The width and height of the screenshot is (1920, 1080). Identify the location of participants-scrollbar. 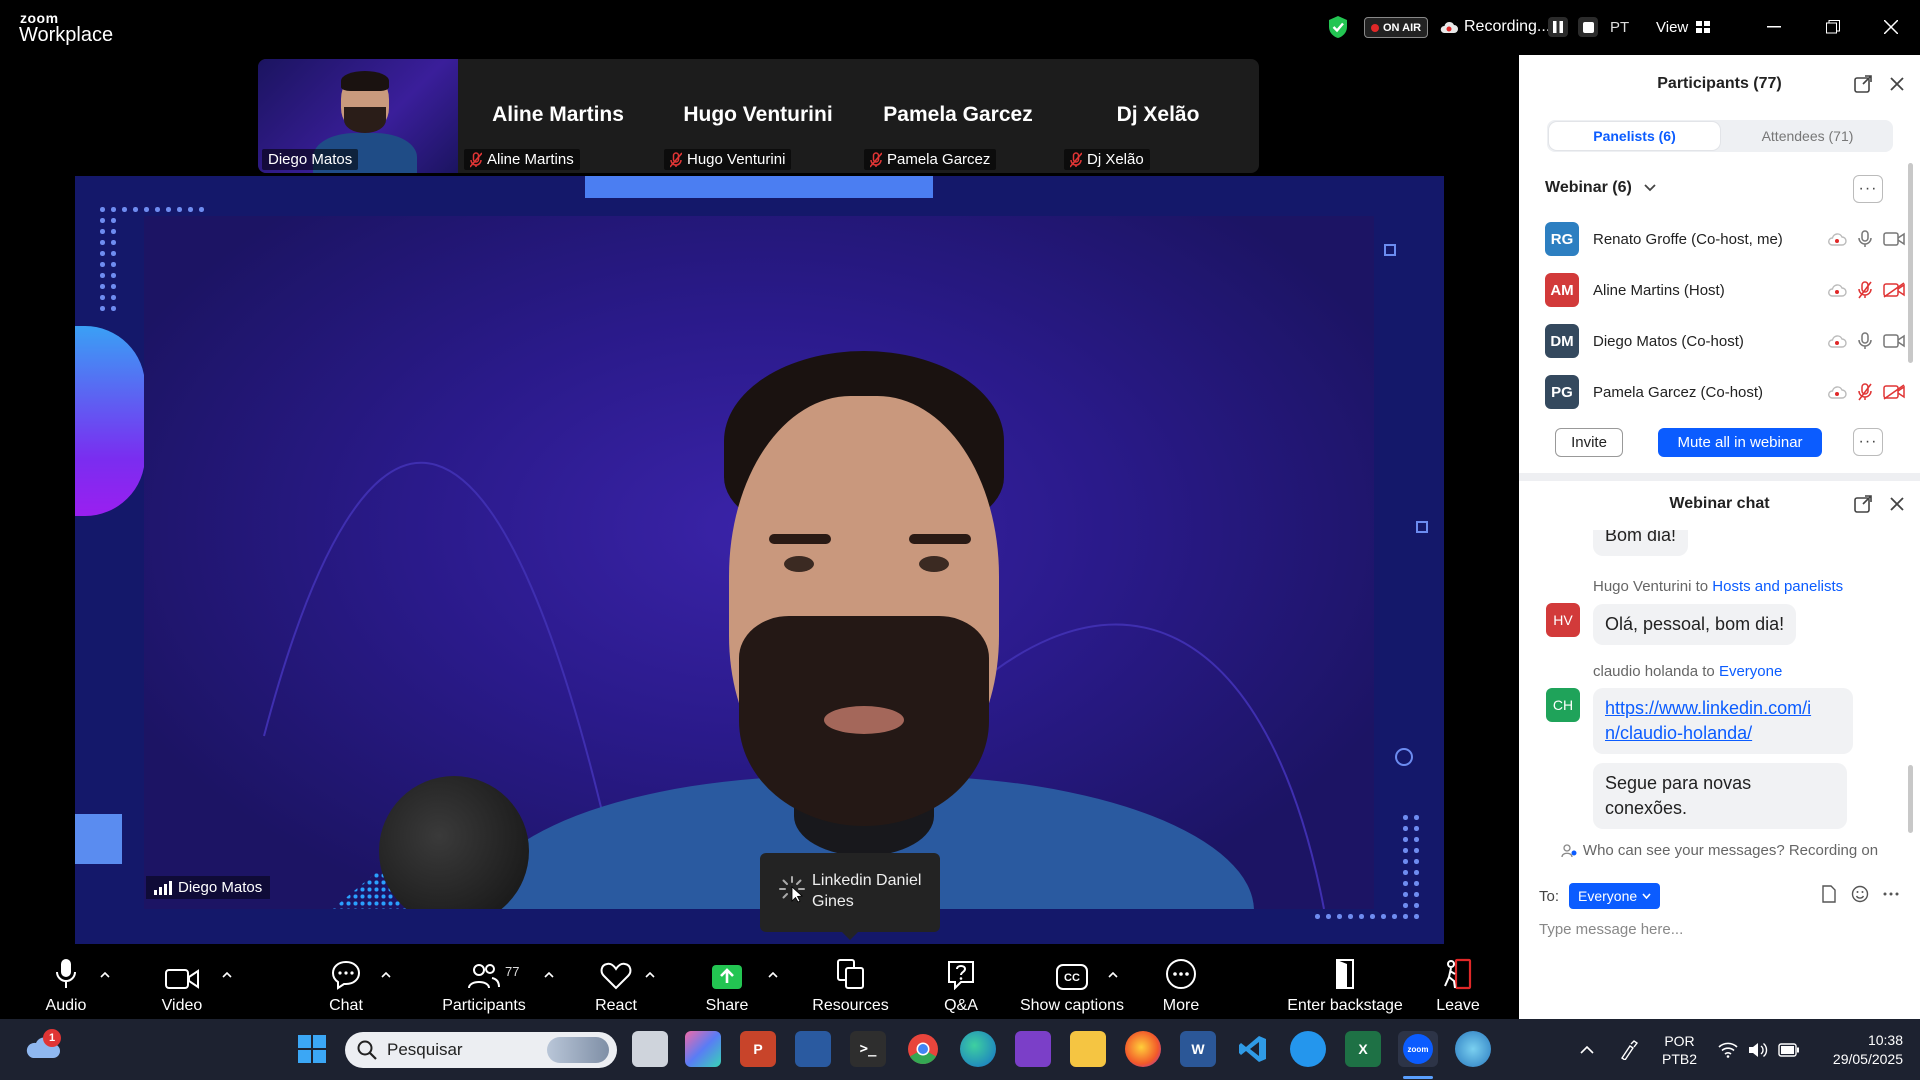
(1910, 263).